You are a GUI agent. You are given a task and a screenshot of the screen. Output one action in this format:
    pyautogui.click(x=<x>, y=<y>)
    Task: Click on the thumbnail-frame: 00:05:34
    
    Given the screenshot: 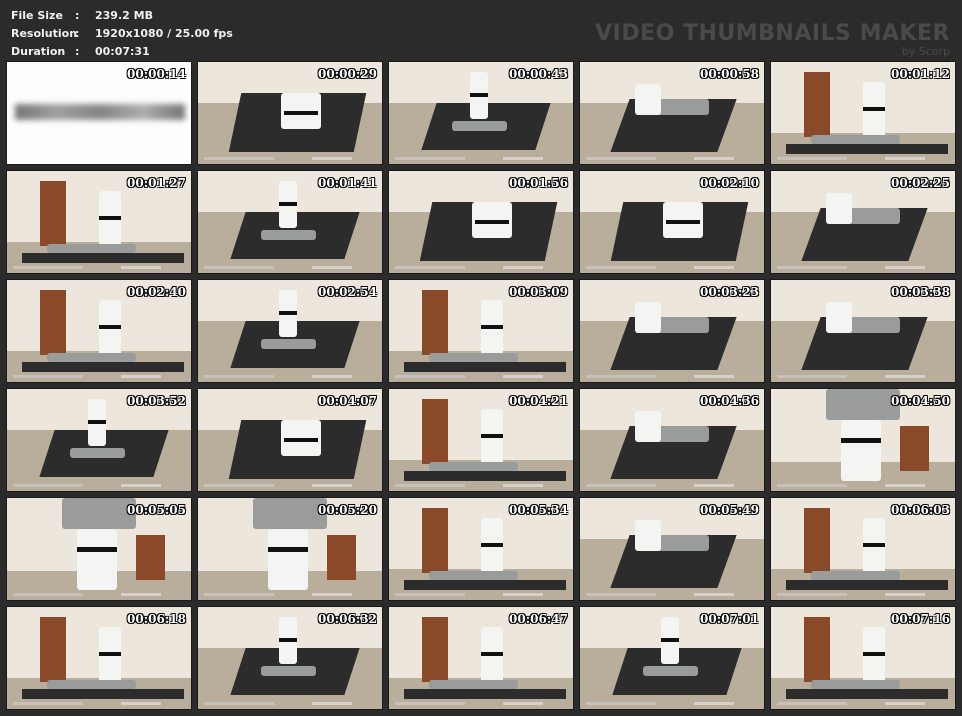 What is the action you would take?
    pyautogui.click(x=481, y=549)
    